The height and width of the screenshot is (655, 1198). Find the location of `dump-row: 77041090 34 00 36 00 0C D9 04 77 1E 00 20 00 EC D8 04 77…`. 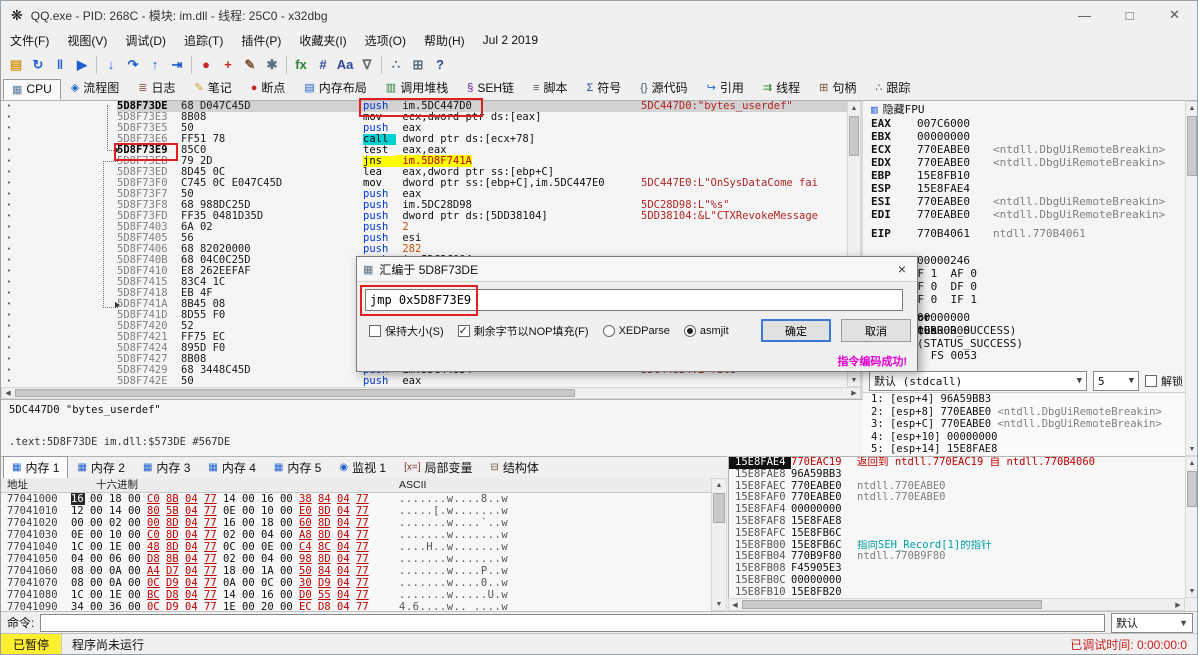

dump-row: 77041090 34 00 36 00 0C D9 04 77 1E 00 20 00 EC D8 04 77… is located at coordinates (356, 606).